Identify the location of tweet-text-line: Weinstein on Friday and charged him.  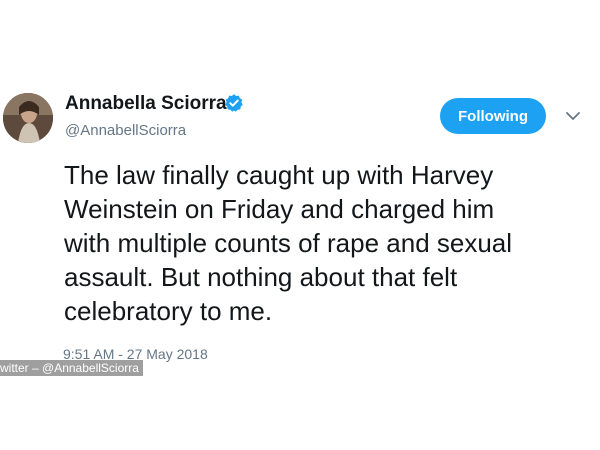
(279, 209).